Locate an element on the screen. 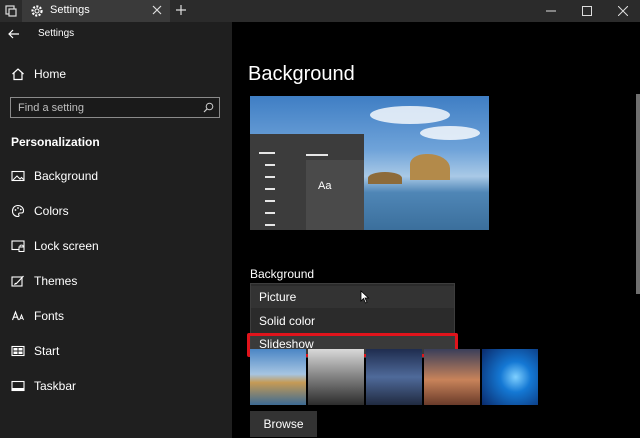 This screenshot has width=640, height=438. sidebar-item-label: Start is located at coordinates (47, 351).